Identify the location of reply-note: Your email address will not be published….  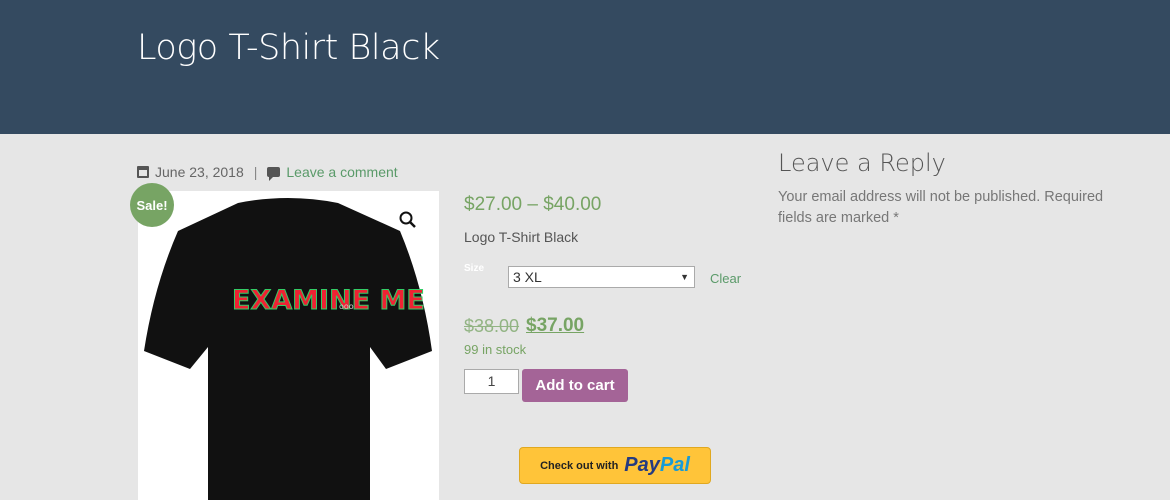
(941, 207).